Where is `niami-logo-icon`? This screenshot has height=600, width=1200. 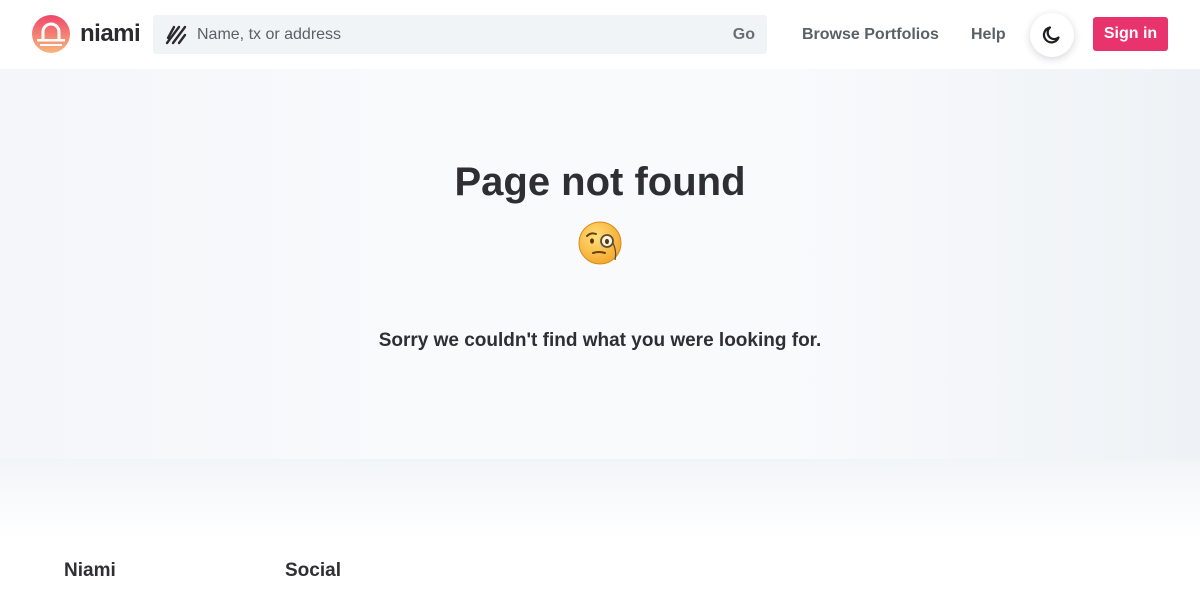
niami-logo-icon is located at coordinates (51, 34).